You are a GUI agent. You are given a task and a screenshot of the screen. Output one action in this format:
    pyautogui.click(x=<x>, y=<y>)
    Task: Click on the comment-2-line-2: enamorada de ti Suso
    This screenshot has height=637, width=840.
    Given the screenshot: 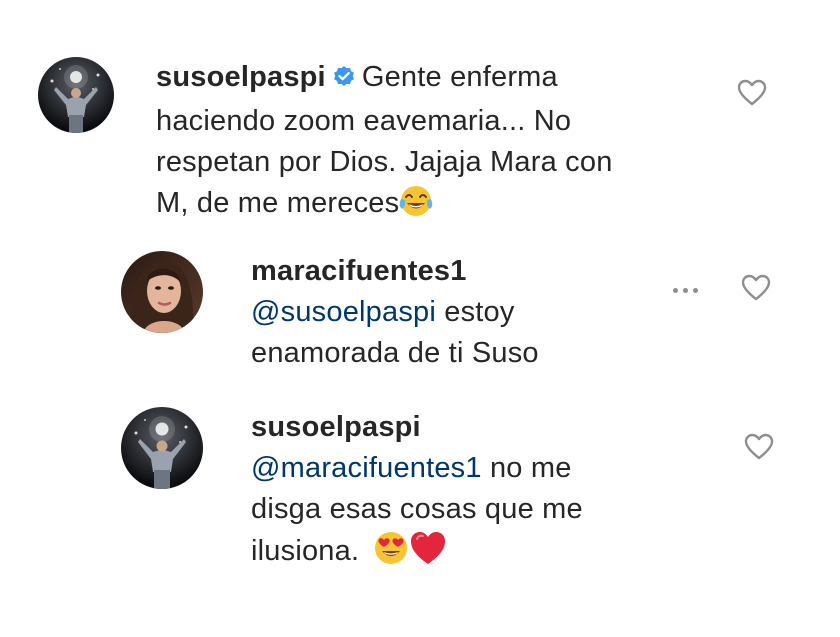 What is the action you would take?
    pyautogui.click(x=395, y=353)
    